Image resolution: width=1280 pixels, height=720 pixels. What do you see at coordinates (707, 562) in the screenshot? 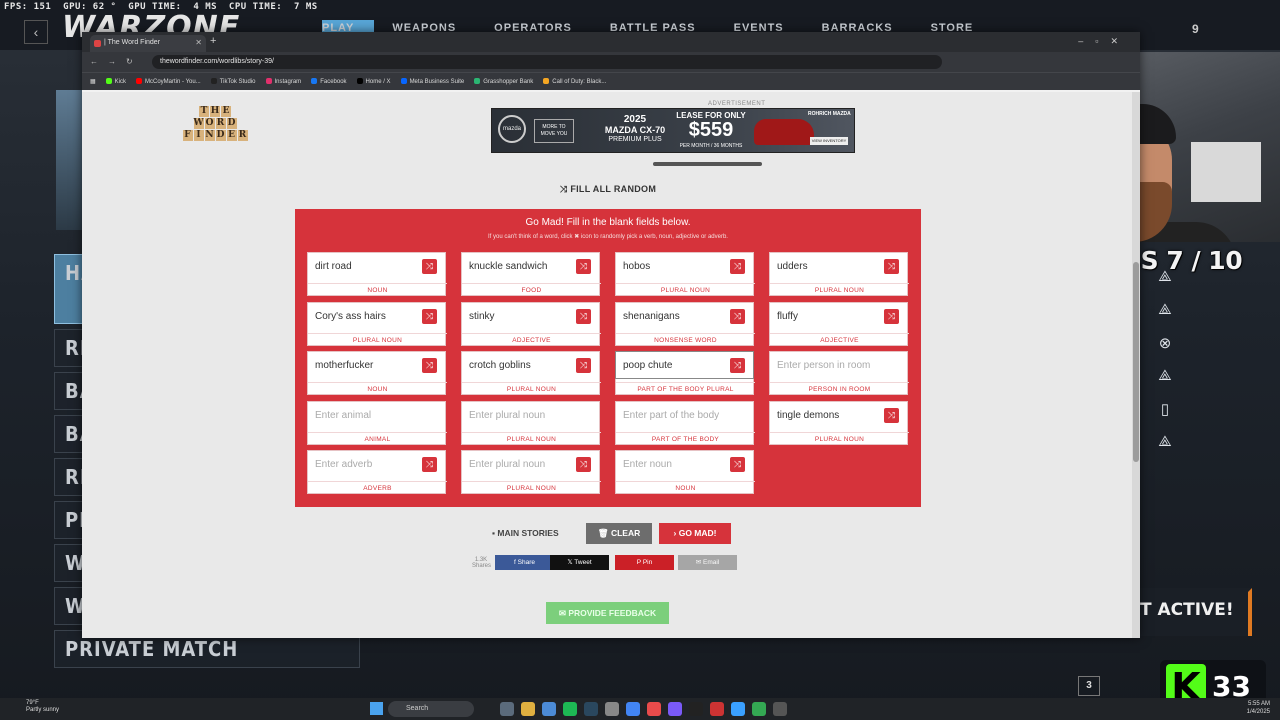
I see `share-email-button: ✉ Email` at bounding box center [707, 562].